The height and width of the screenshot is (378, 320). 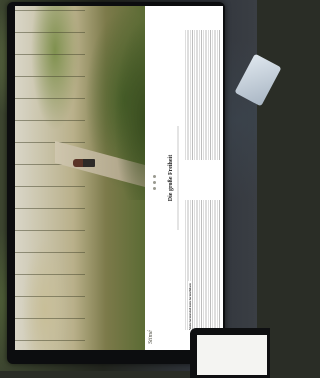 I want to click on site-header: Stimé, so click(x=154, y=178).